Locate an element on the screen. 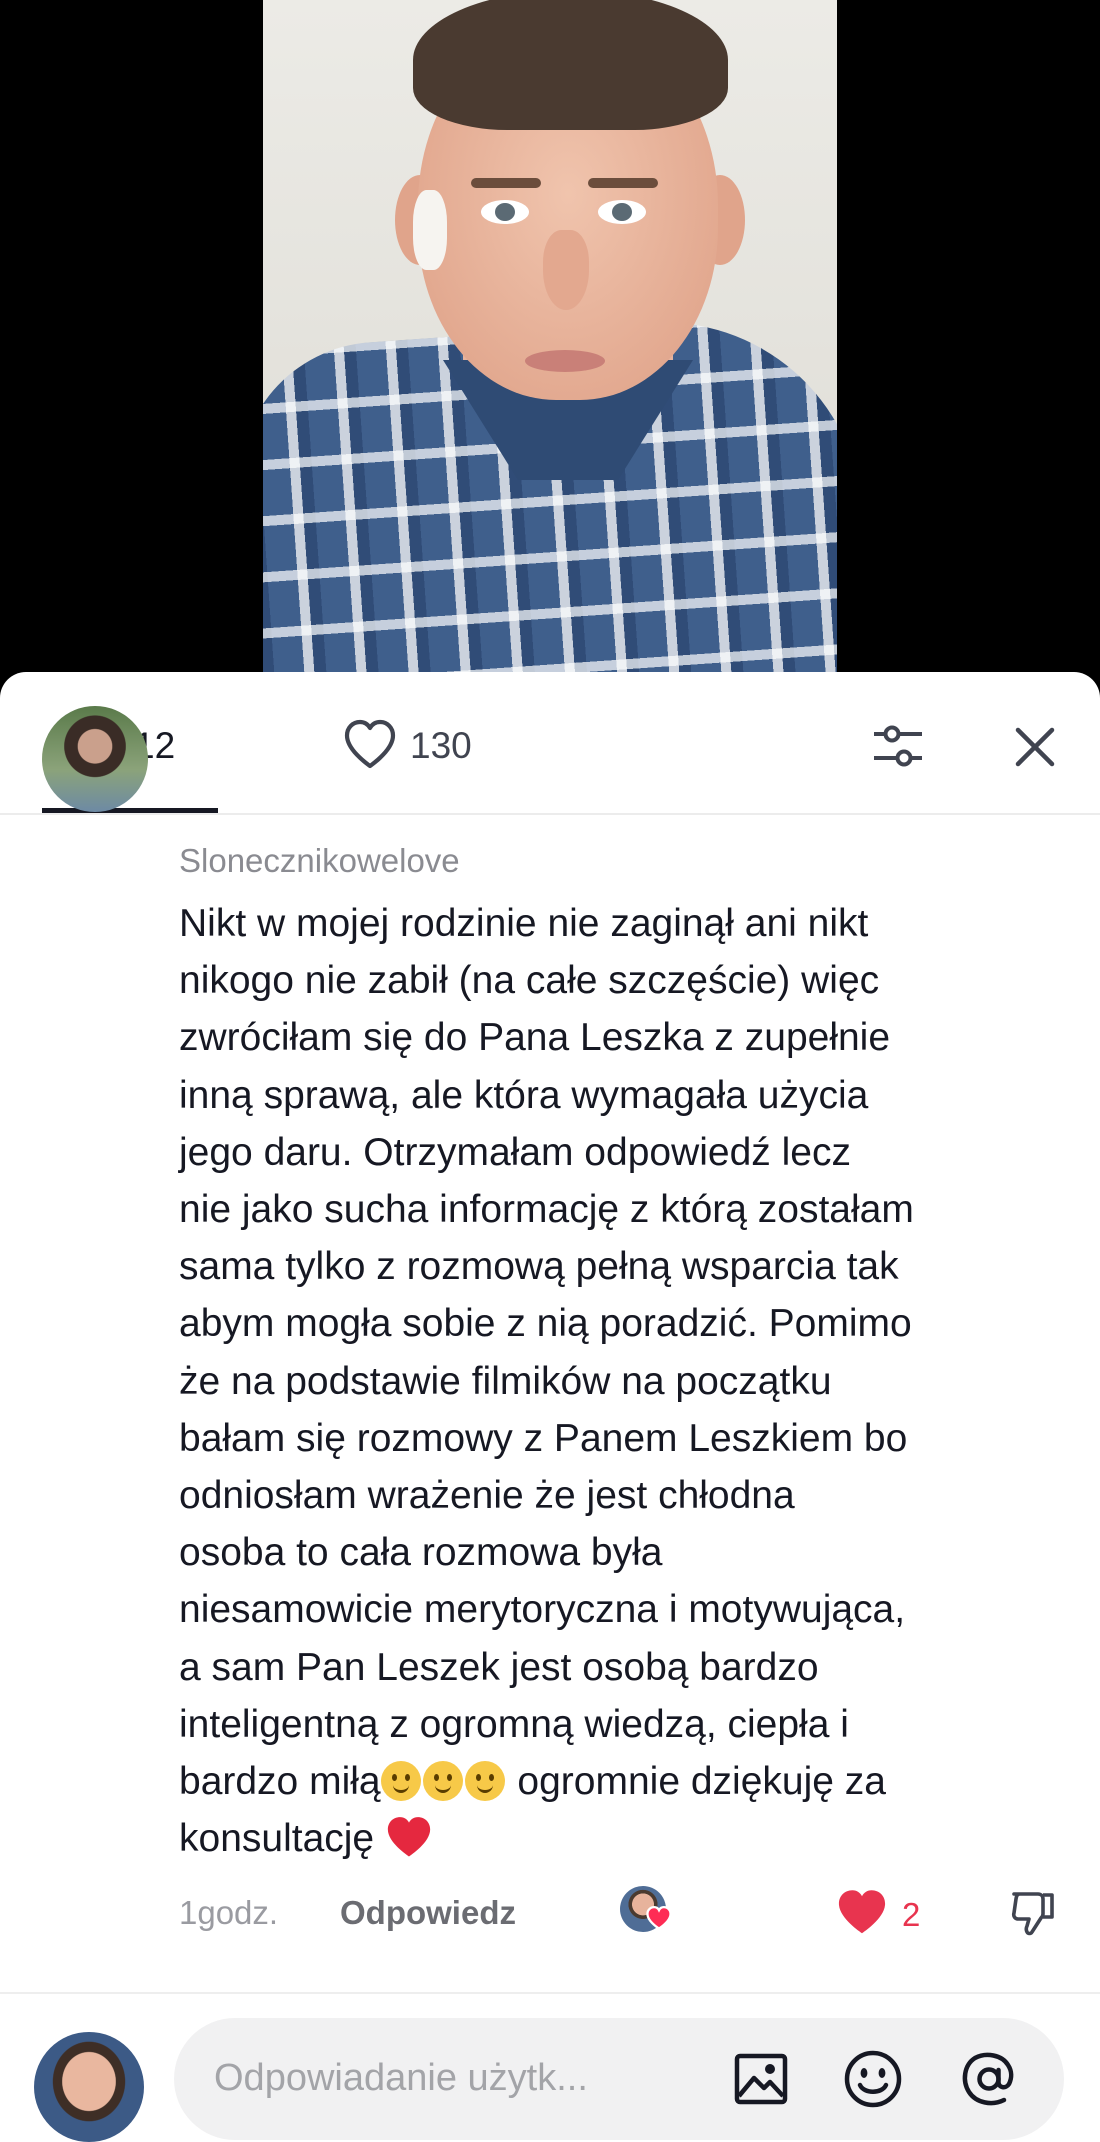 The image size is (1100, 2142). thumbs-down-icon is located at coordinates (1034, 1917).